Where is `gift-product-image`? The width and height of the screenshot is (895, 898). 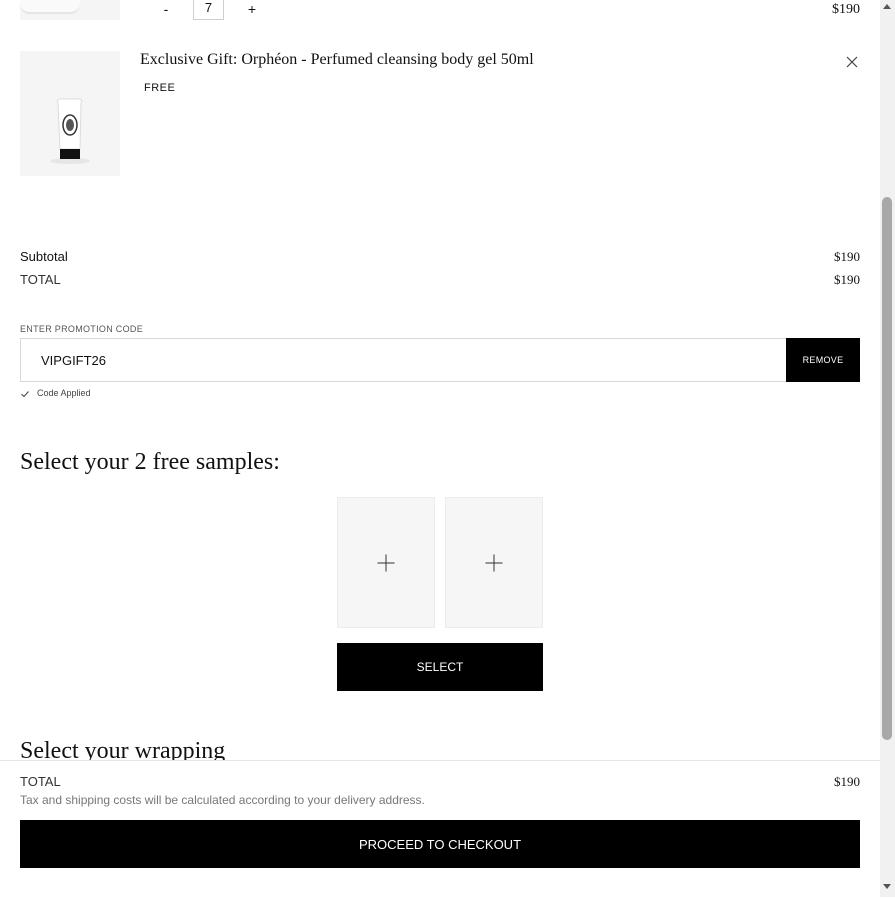 gift-product-image is located at coordinates (70, 113).